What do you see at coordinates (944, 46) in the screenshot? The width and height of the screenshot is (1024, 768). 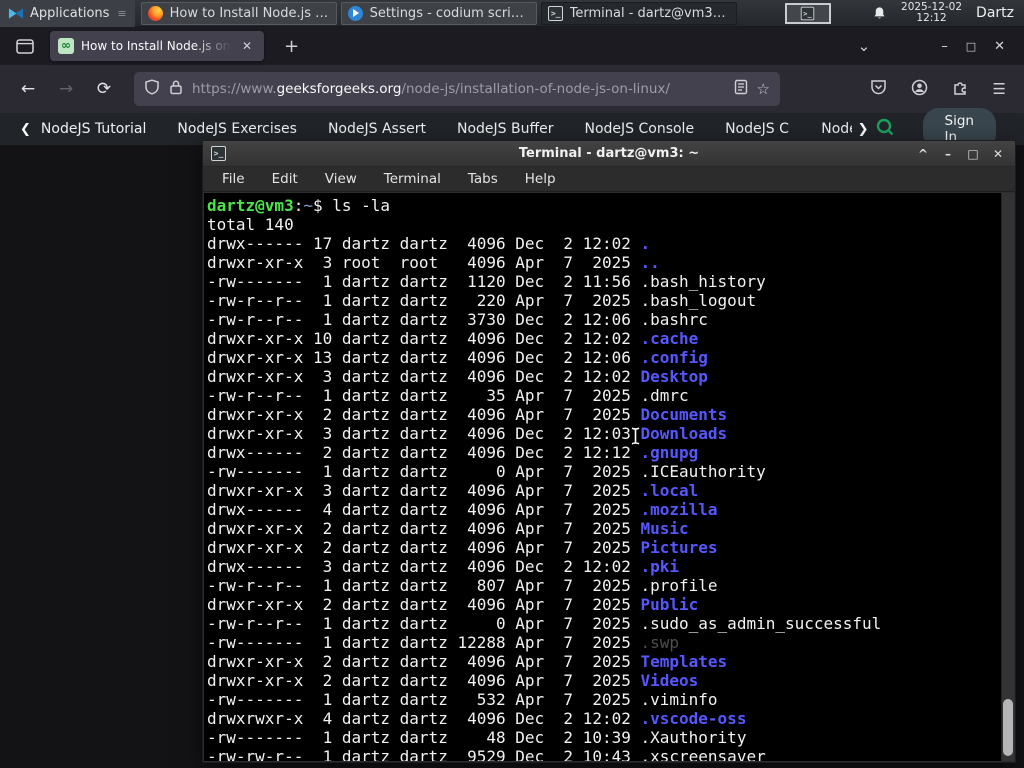 I see `browser-minimize-button: –` at bounding box center [944, 46].